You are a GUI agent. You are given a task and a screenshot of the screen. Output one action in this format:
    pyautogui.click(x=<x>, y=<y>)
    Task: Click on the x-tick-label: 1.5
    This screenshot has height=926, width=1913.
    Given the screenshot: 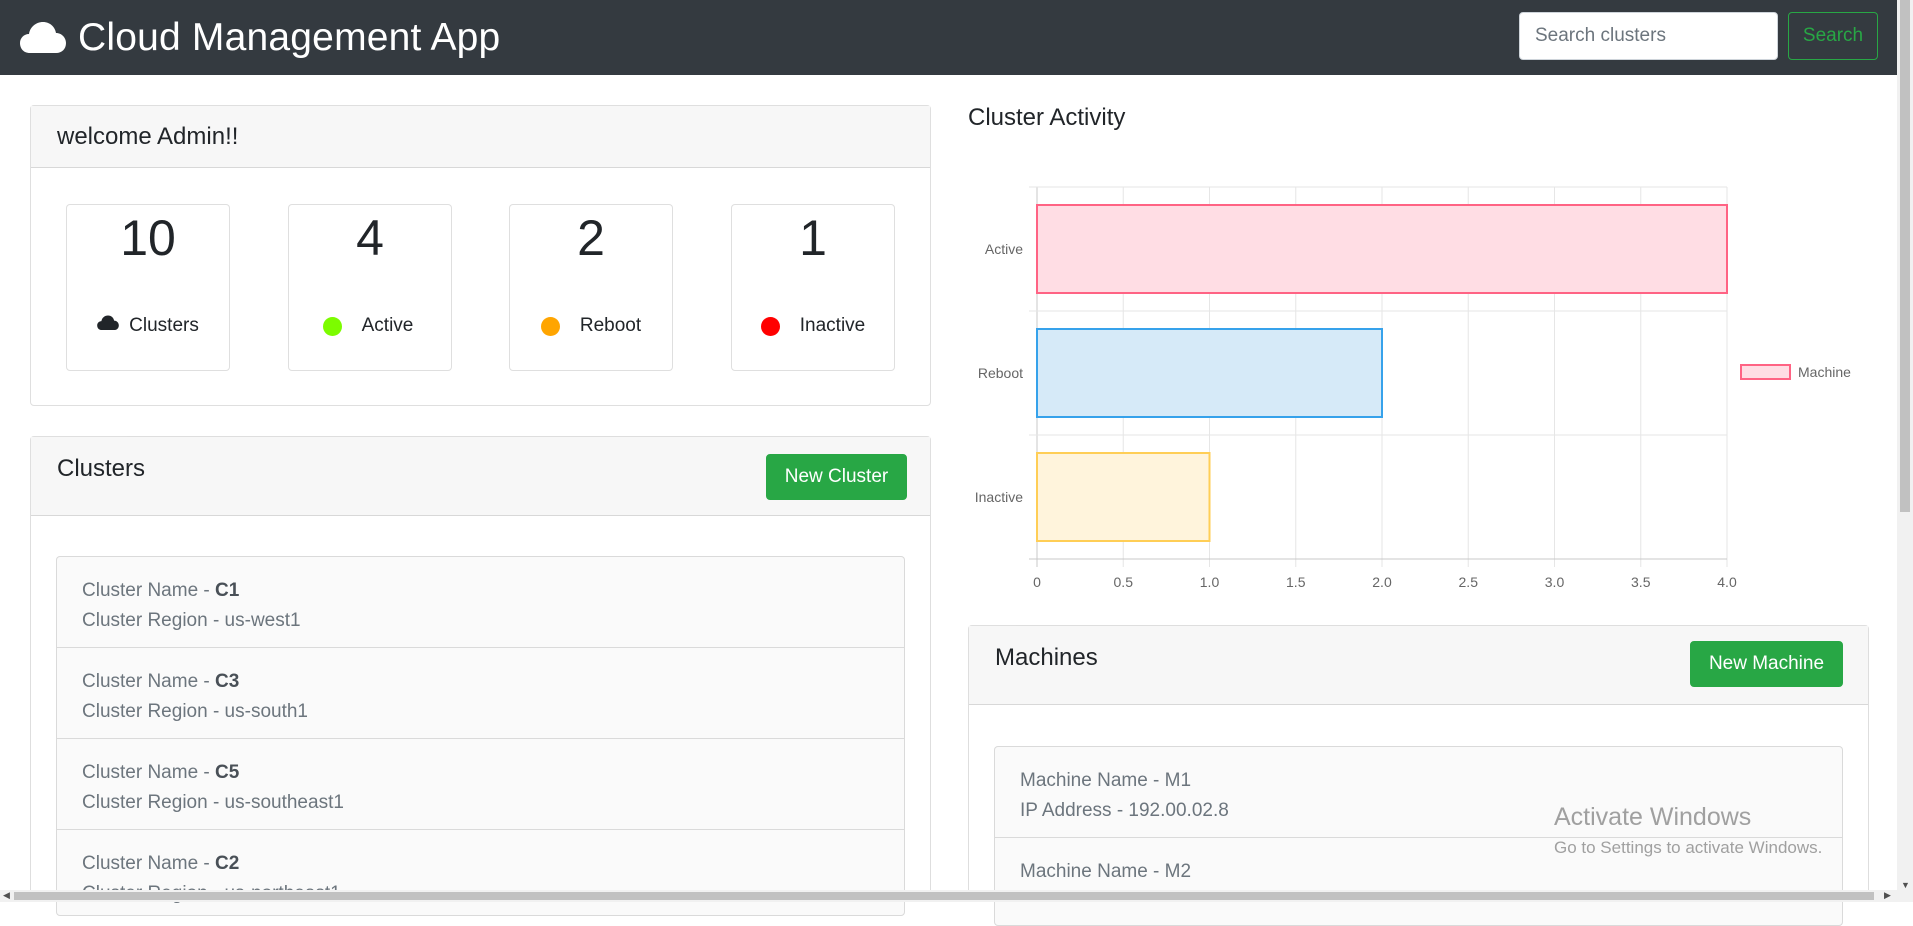 What is the action you would take?
    pyautogui.click(x=1296, y=582)
    